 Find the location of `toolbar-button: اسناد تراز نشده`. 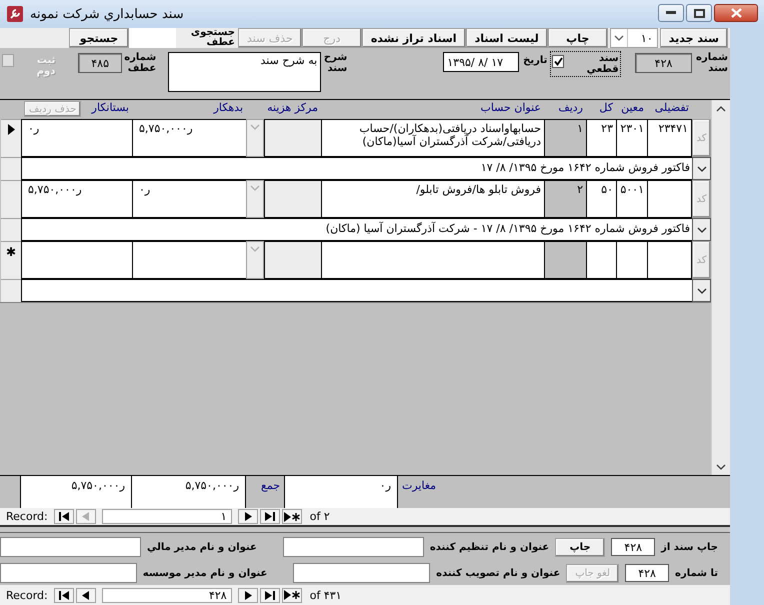

toolbar-button: اسناد تراز نشده is located at coordinates (414, 38).